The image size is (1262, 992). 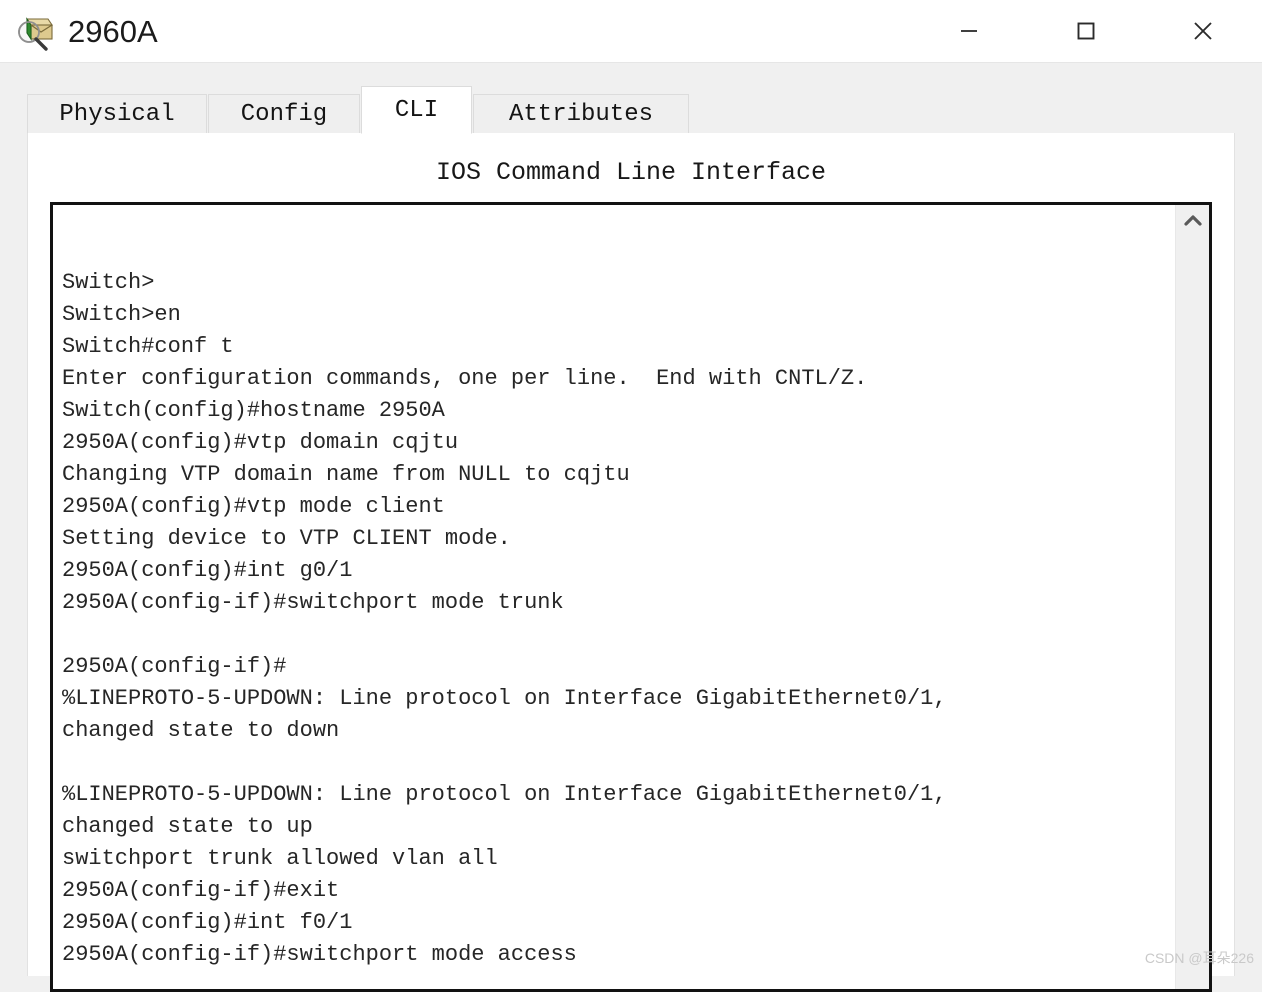 I want to click on titlebar-left-group: 2960A, so click(x=86, y=31).